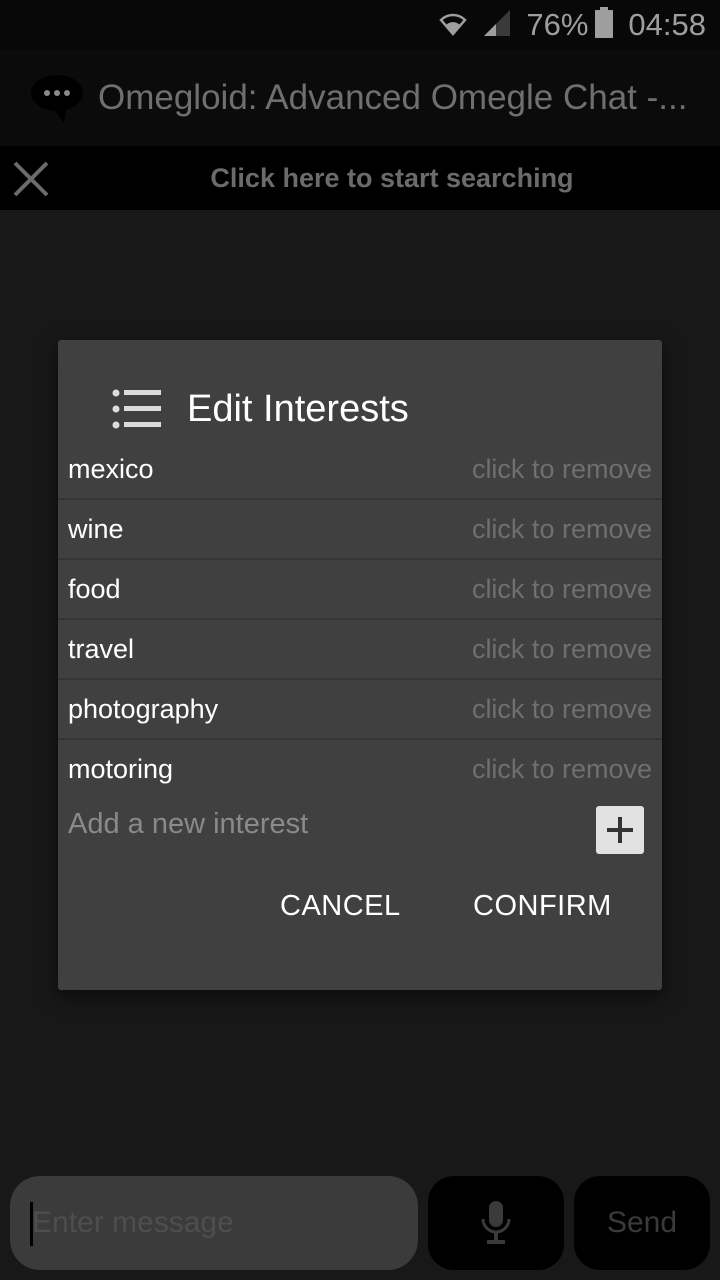 This screenshot has width=720, height=1280. Describe the element at coordinates (360, 650) in the screenshot. I see `interest-row-travel: travel click to remove` at that location.